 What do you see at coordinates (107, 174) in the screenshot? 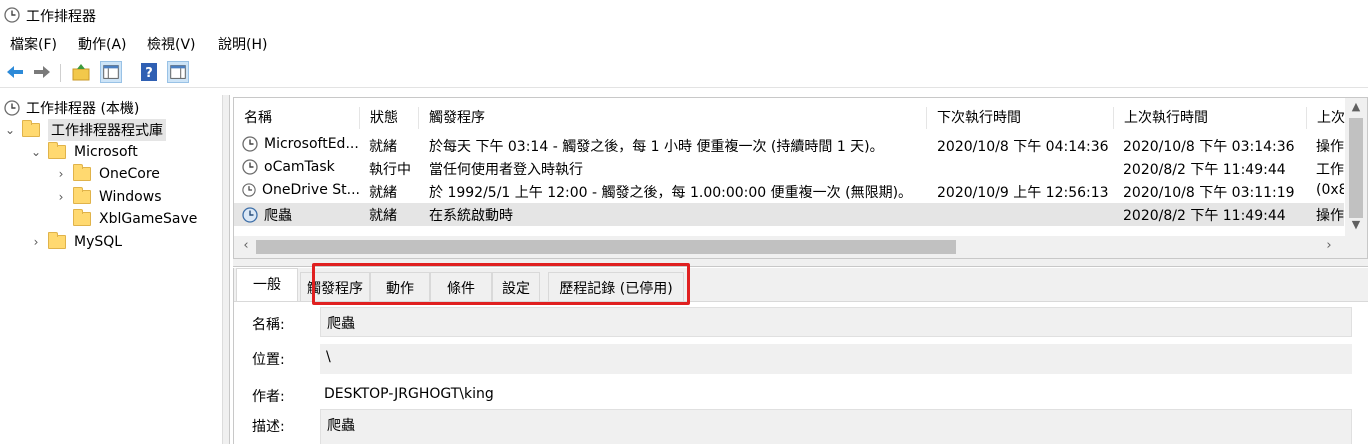
I see `tree-item-onecore: › OneCore` at bounding box center [107, 174].